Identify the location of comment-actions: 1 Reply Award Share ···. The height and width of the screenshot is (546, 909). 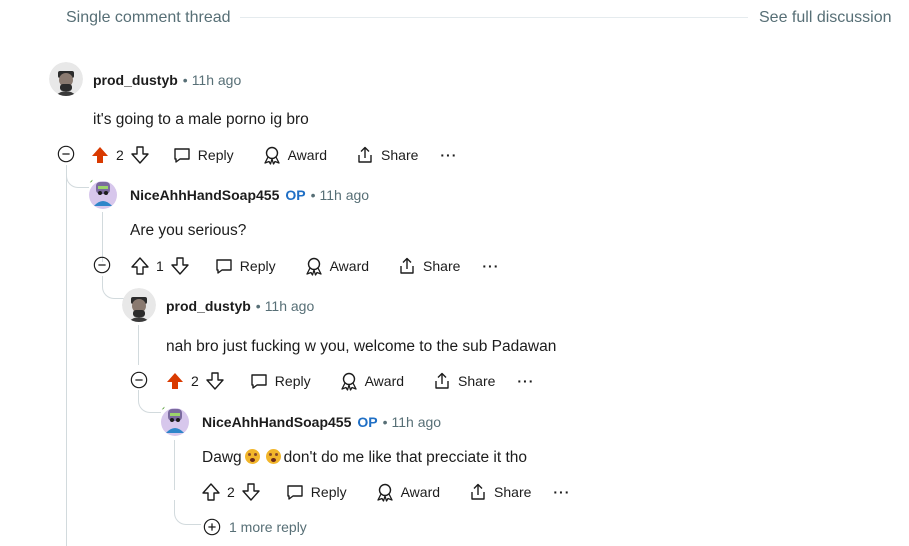
(314, 266).